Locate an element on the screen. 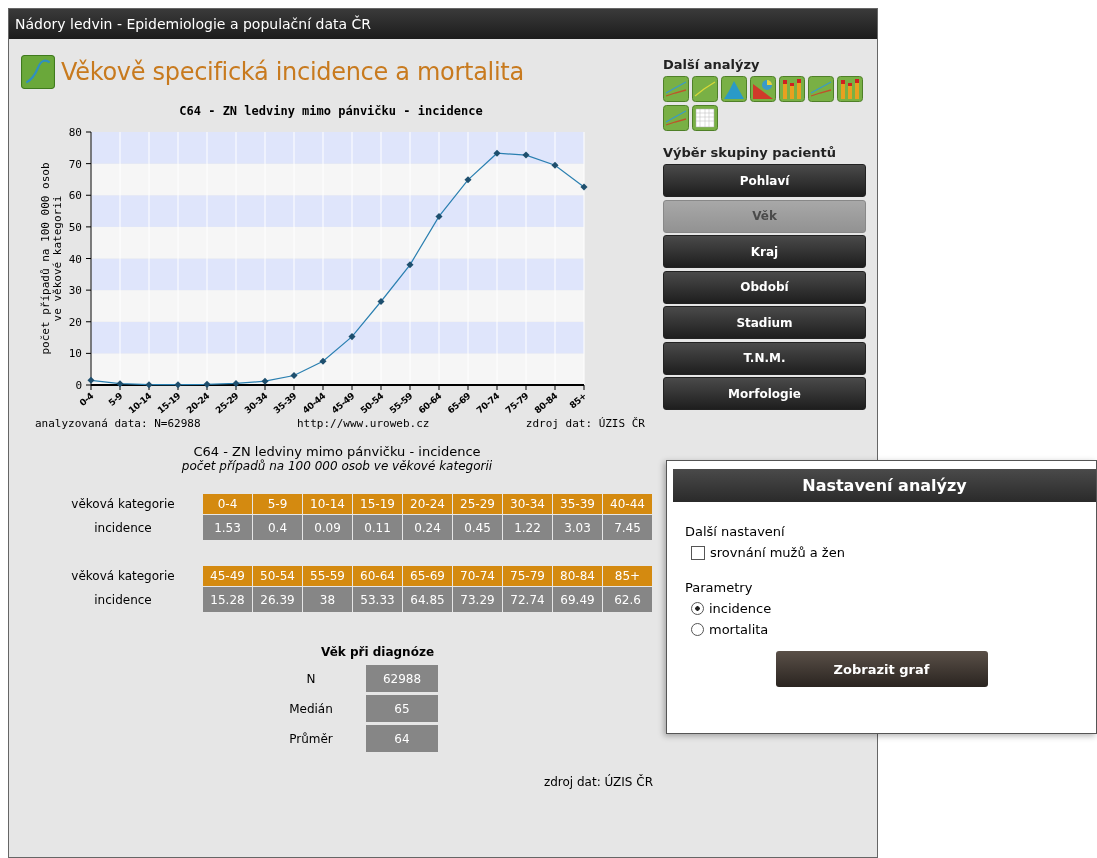  table-header-cell: 50-54 is located at coordinates (277, 576).